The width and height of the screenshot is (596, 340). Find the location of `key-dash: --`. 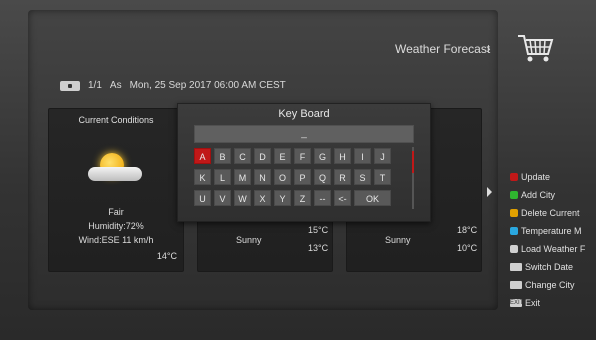

key-dash: -- is located at coordinates (322, 198).